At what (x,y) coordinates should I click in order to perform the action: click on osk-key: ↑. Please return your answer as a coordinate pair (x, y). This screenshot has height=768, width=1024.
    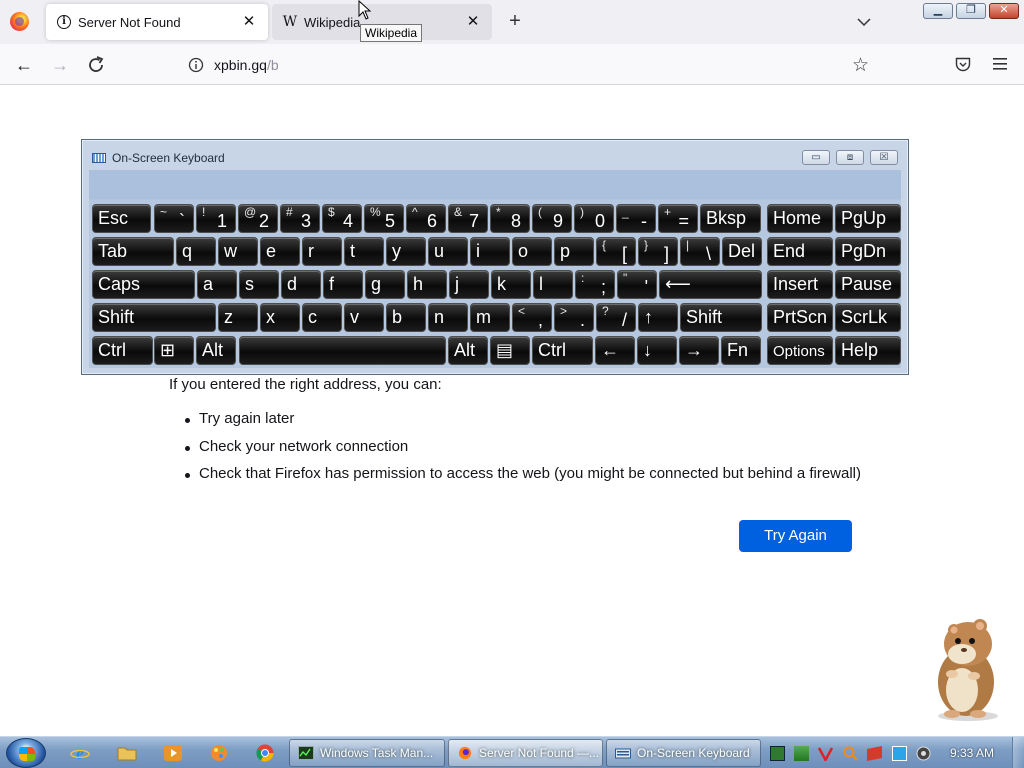
    Looking at the image, I should click on (658, 317).